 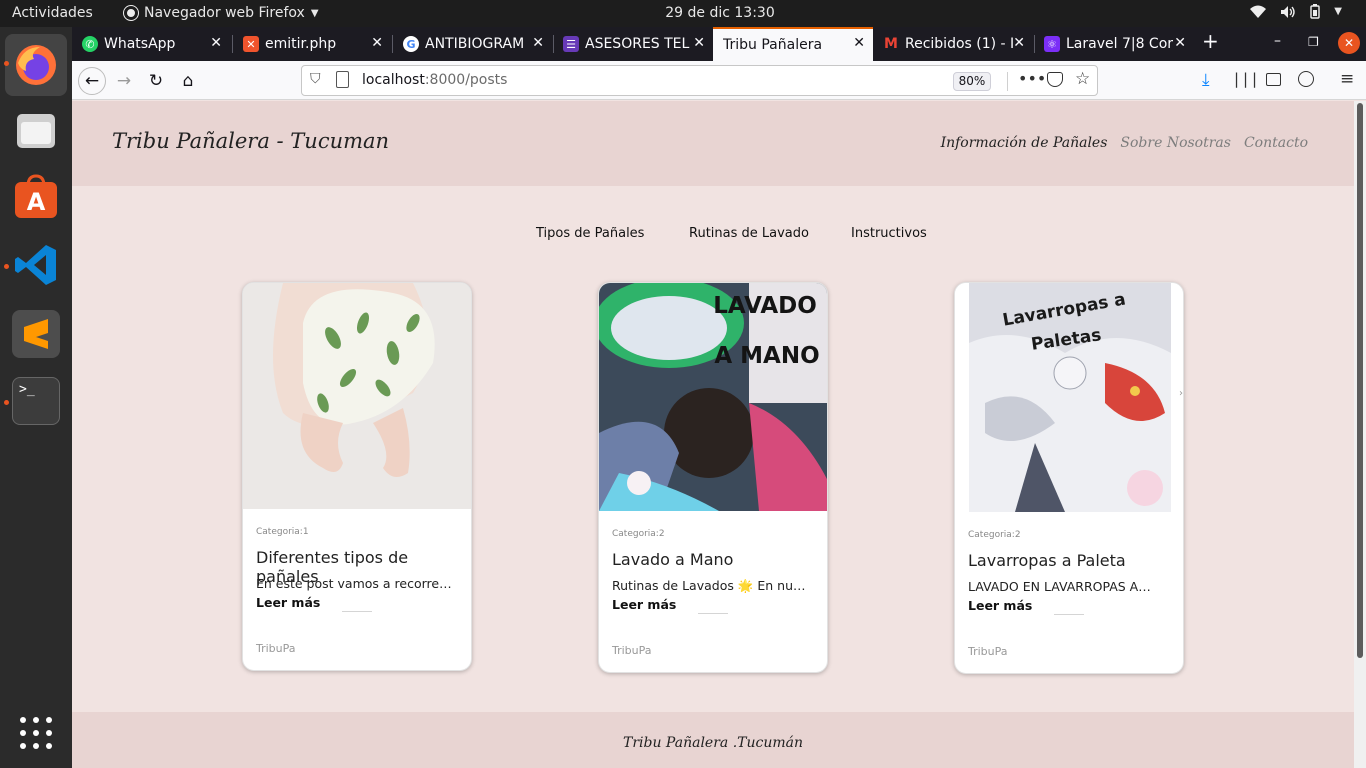 What do you see at coordinates (434, 80) in the screenshot?
I see `url-text: localhost:8000/posts` at bounding box center [434, 80].